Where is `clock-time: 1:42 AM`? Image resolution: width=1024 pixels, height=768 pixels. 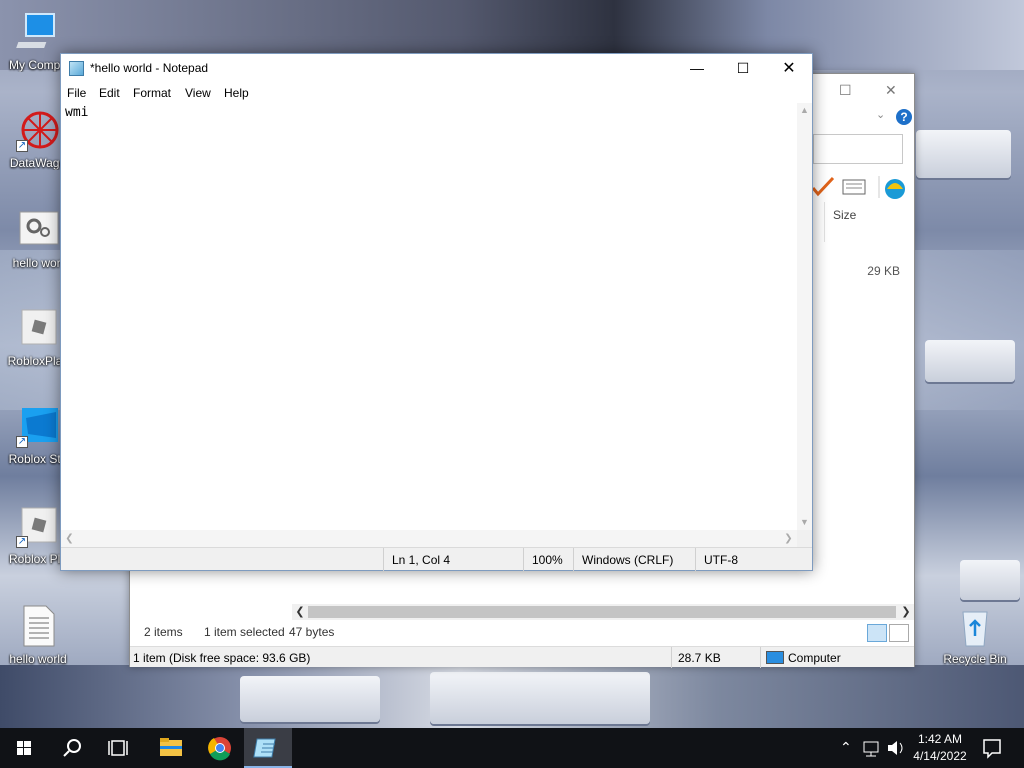 clock-time: 1:42 AM is located at coordinates (940, 739).